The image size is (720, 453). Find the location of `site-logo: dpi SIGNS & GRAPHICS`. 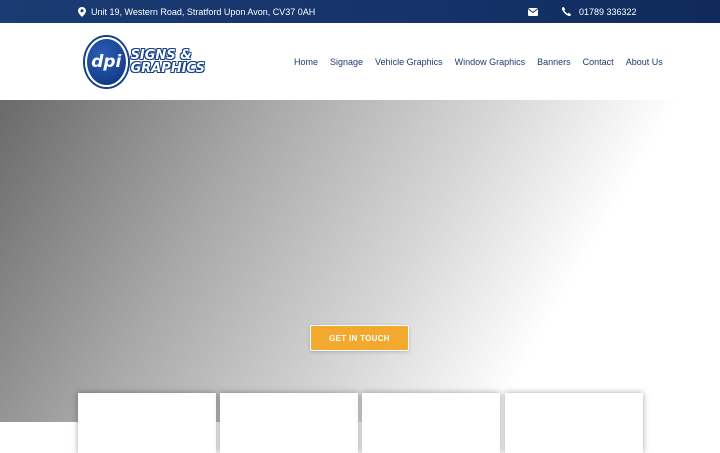

site-logo: dpi SIGNS & GRAPHICS is located at coordinates (145, 62).